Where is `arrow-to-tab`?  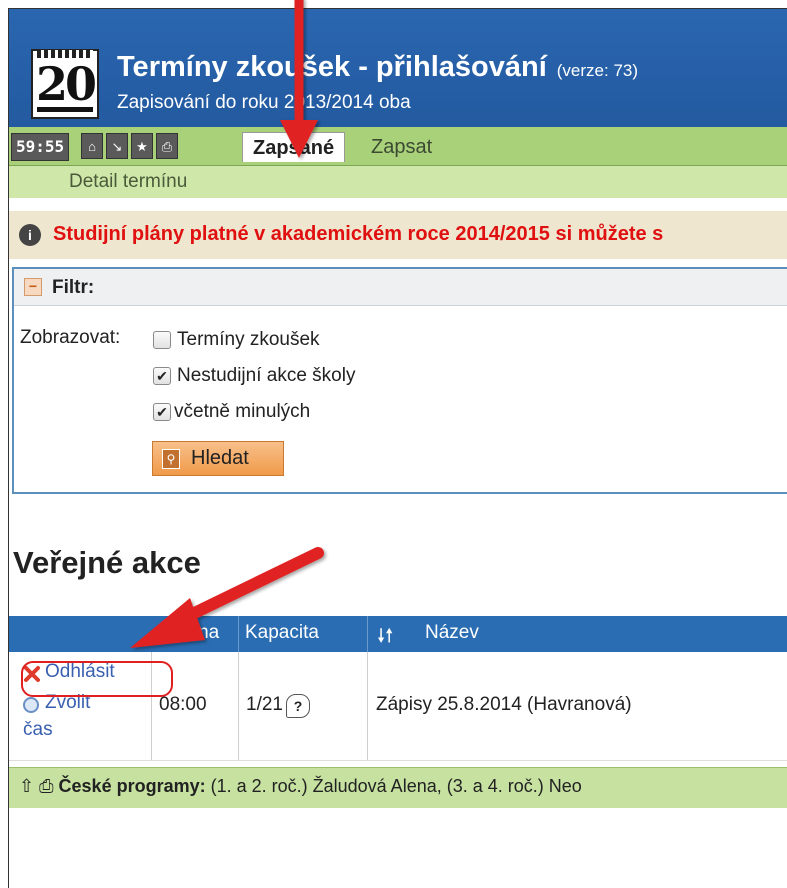
arrow-to-tab is located at coordinates (299, 79).